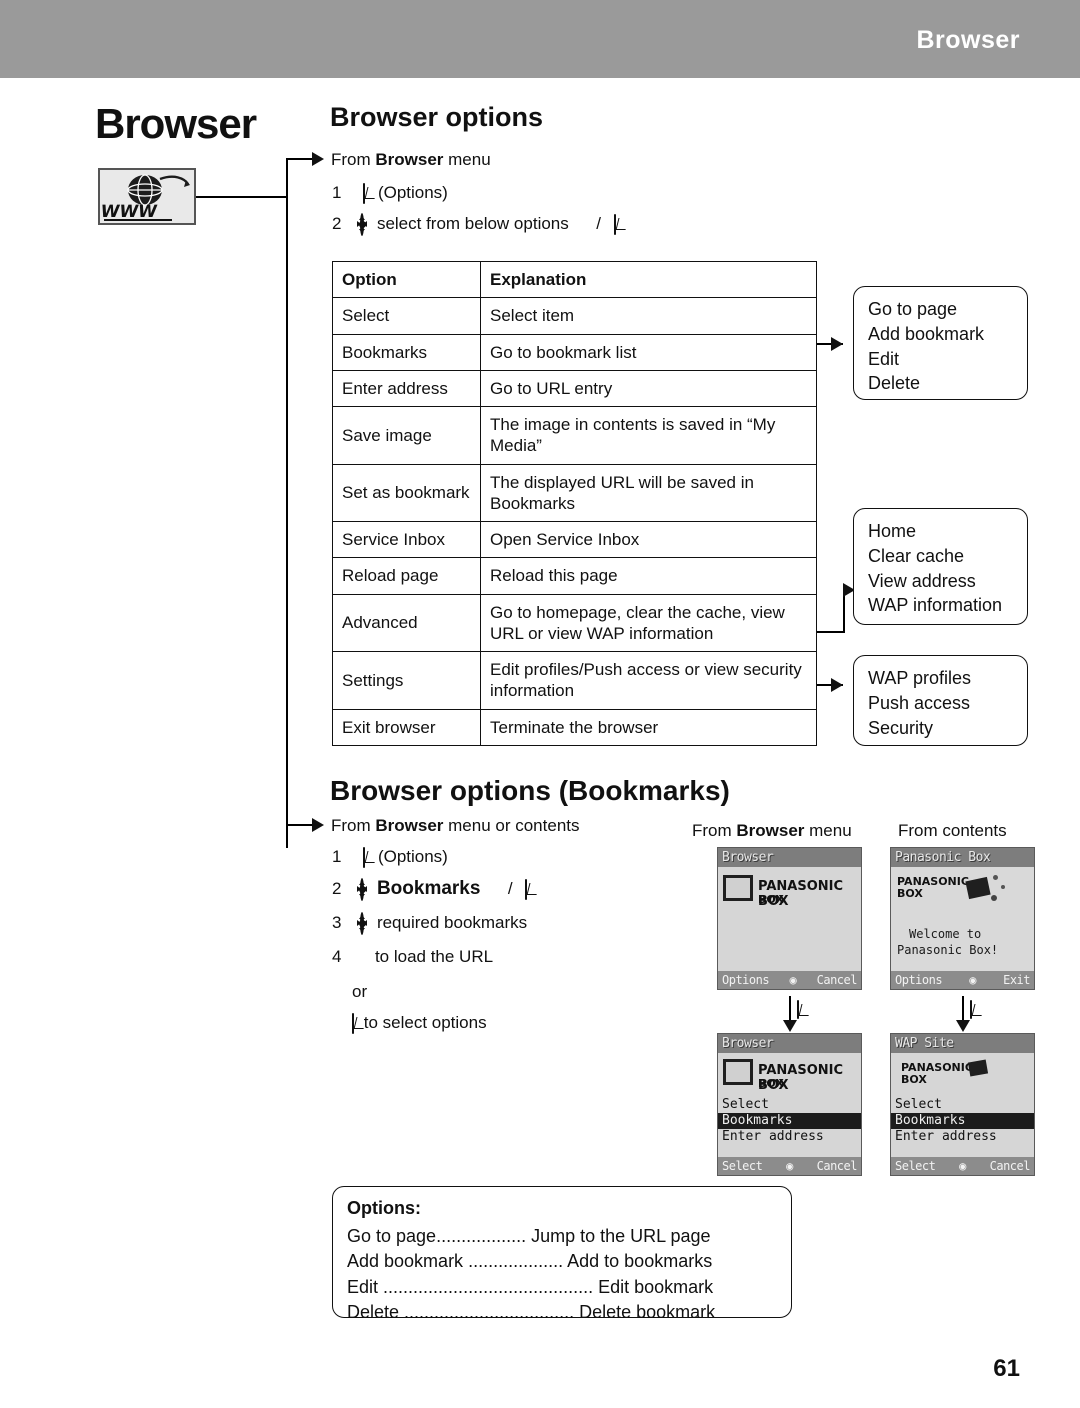 This screenshot has width=1080, height=1408. I want to click on screen-content-line2: BOX, so click(910, 893).